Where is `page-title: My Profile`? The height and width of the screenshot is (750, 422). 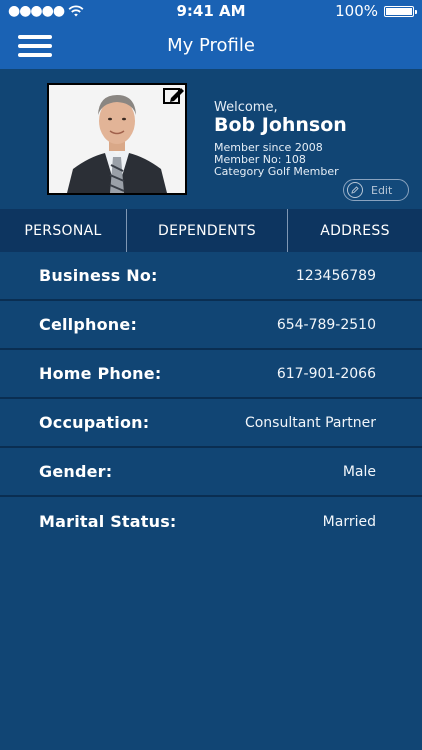
page-title: My Profile is located at coordinates (211, 45).